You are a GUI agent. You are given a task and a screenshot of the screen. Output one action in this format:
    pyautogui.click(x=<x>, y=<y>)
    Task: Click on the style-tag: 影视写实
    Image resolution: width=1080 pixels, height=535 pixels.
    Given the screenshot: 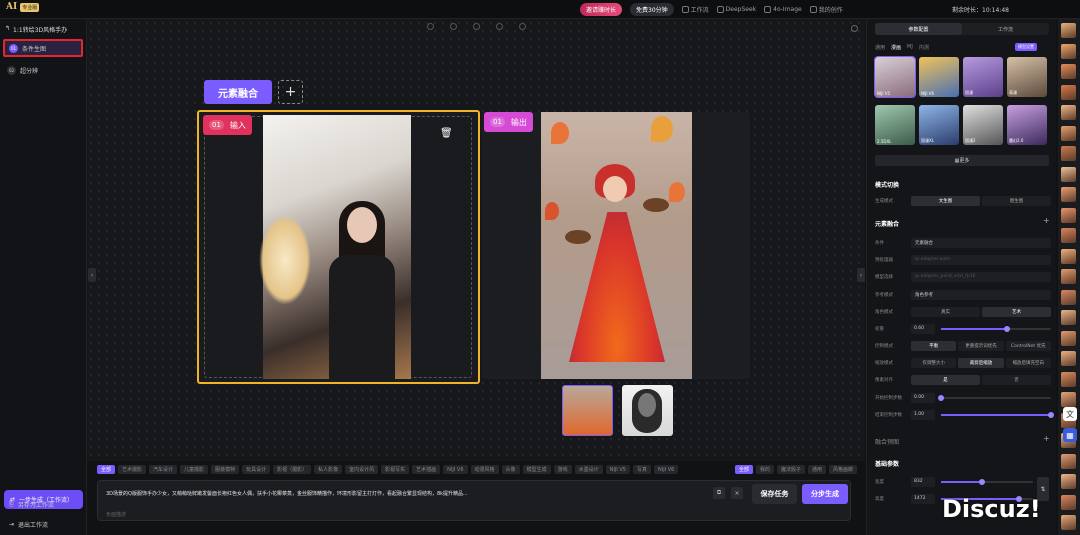 What is the action you would take?
    pyautogui.click(x=395, y=469)
    